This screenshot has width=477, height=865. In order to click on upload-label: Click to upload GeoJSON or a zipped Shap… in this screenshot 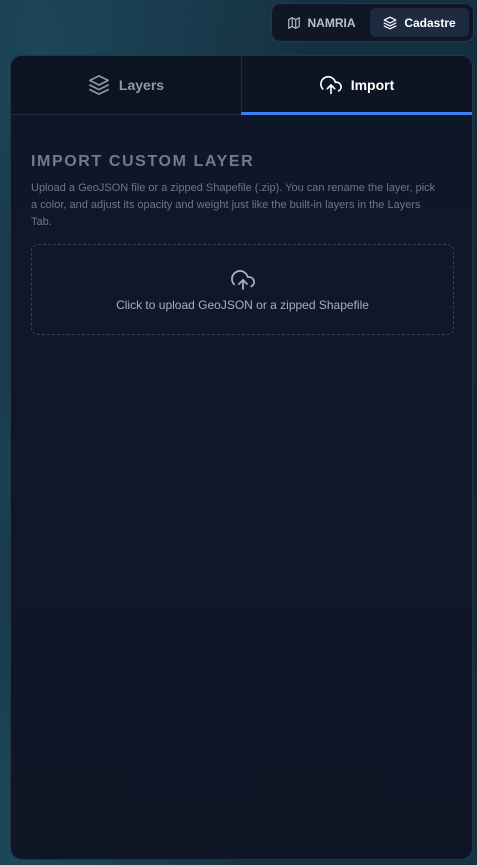, I will do `click(242, 304)`.